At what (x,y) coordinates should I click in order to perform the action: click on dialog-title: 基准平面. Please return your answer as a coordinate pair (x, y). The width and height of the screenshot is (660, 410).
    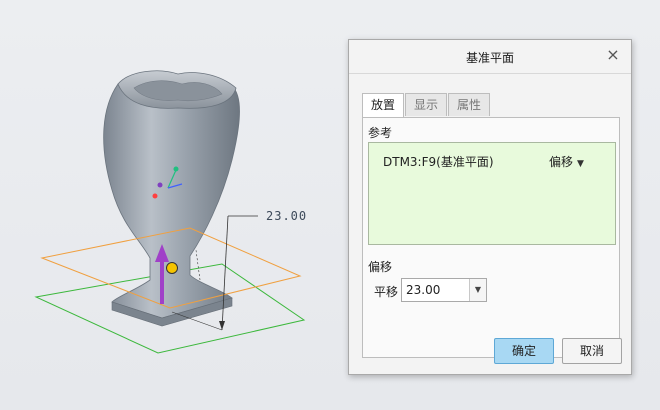
    Looking at the image, I should click on (489, 58).